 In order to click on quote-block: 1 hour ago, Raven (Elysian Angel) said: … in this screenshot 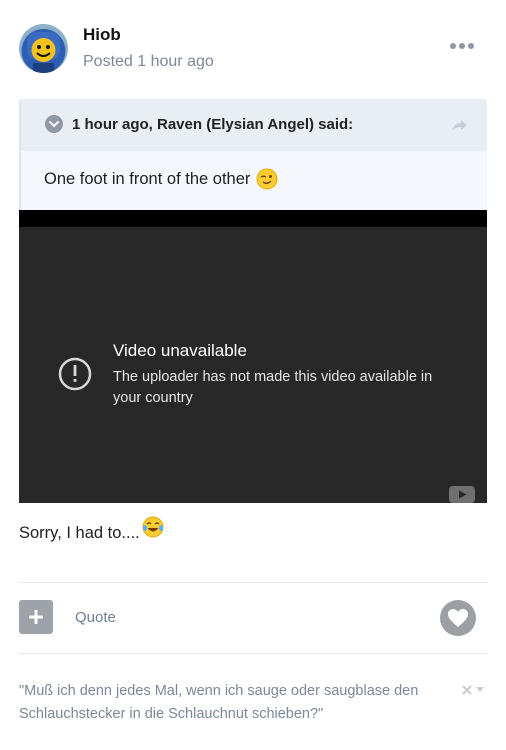, I will do `click(253, 154)`.